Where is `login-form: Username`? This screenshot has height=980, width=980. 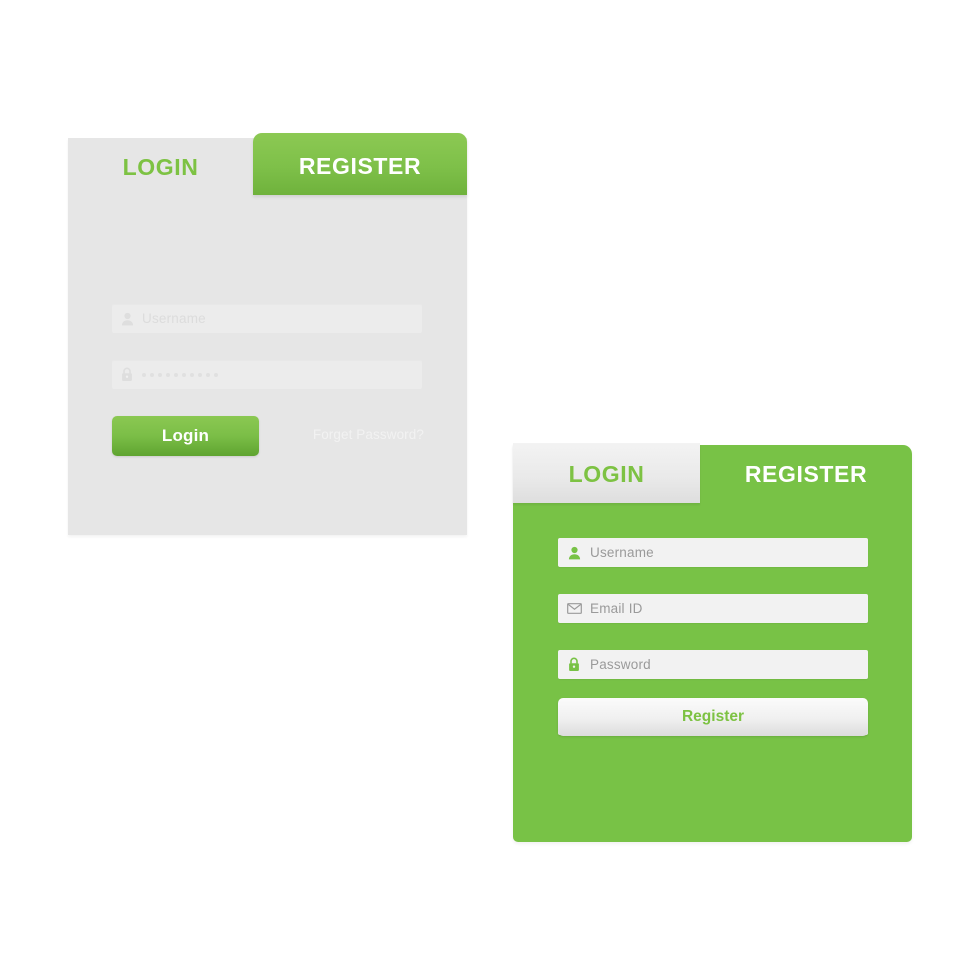
login-form: Username is located at coordinates (268, 360).